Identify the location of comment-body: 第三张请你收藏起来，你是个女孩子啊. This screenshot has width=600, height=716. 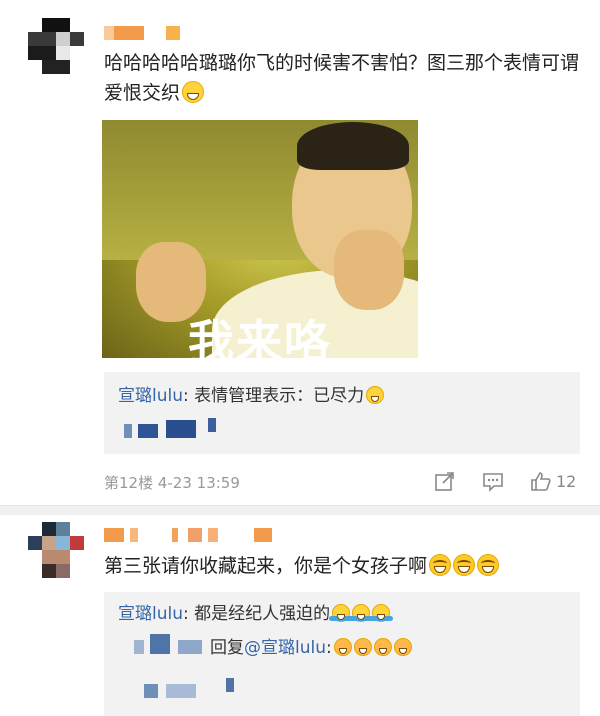
(266, 566).